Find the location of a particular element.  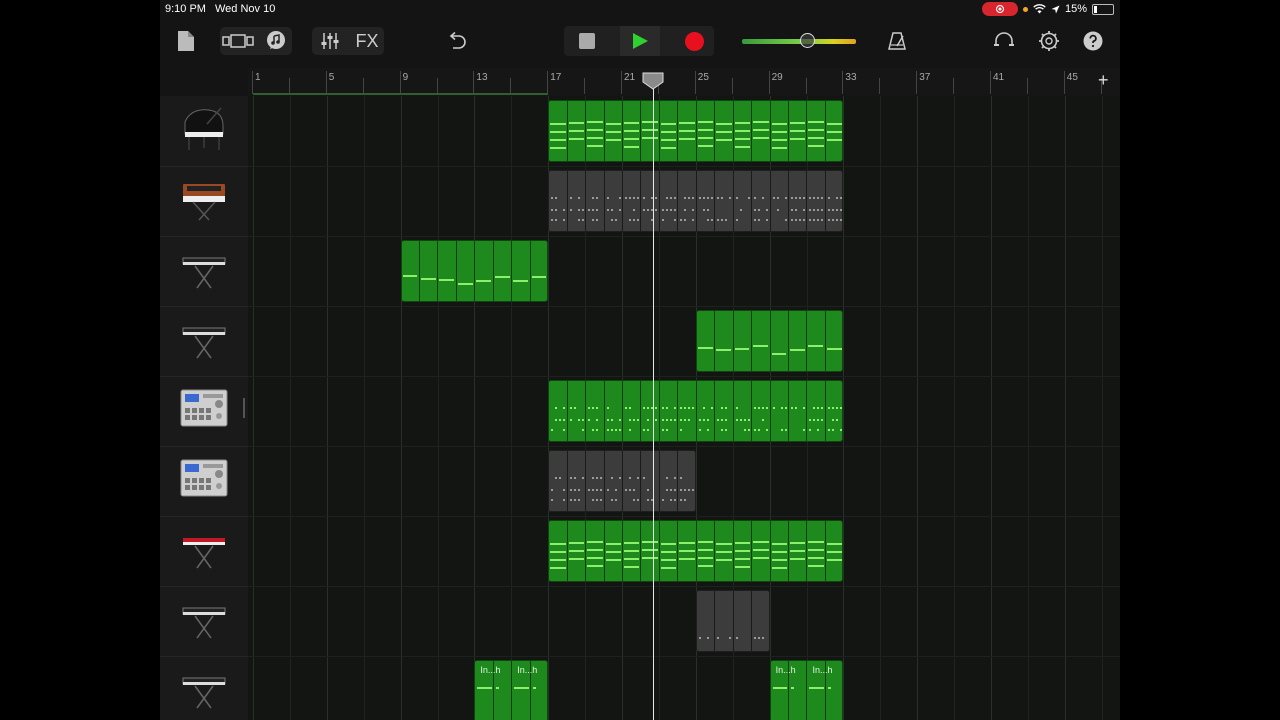

stop-button is located at coordinates (587, 41).